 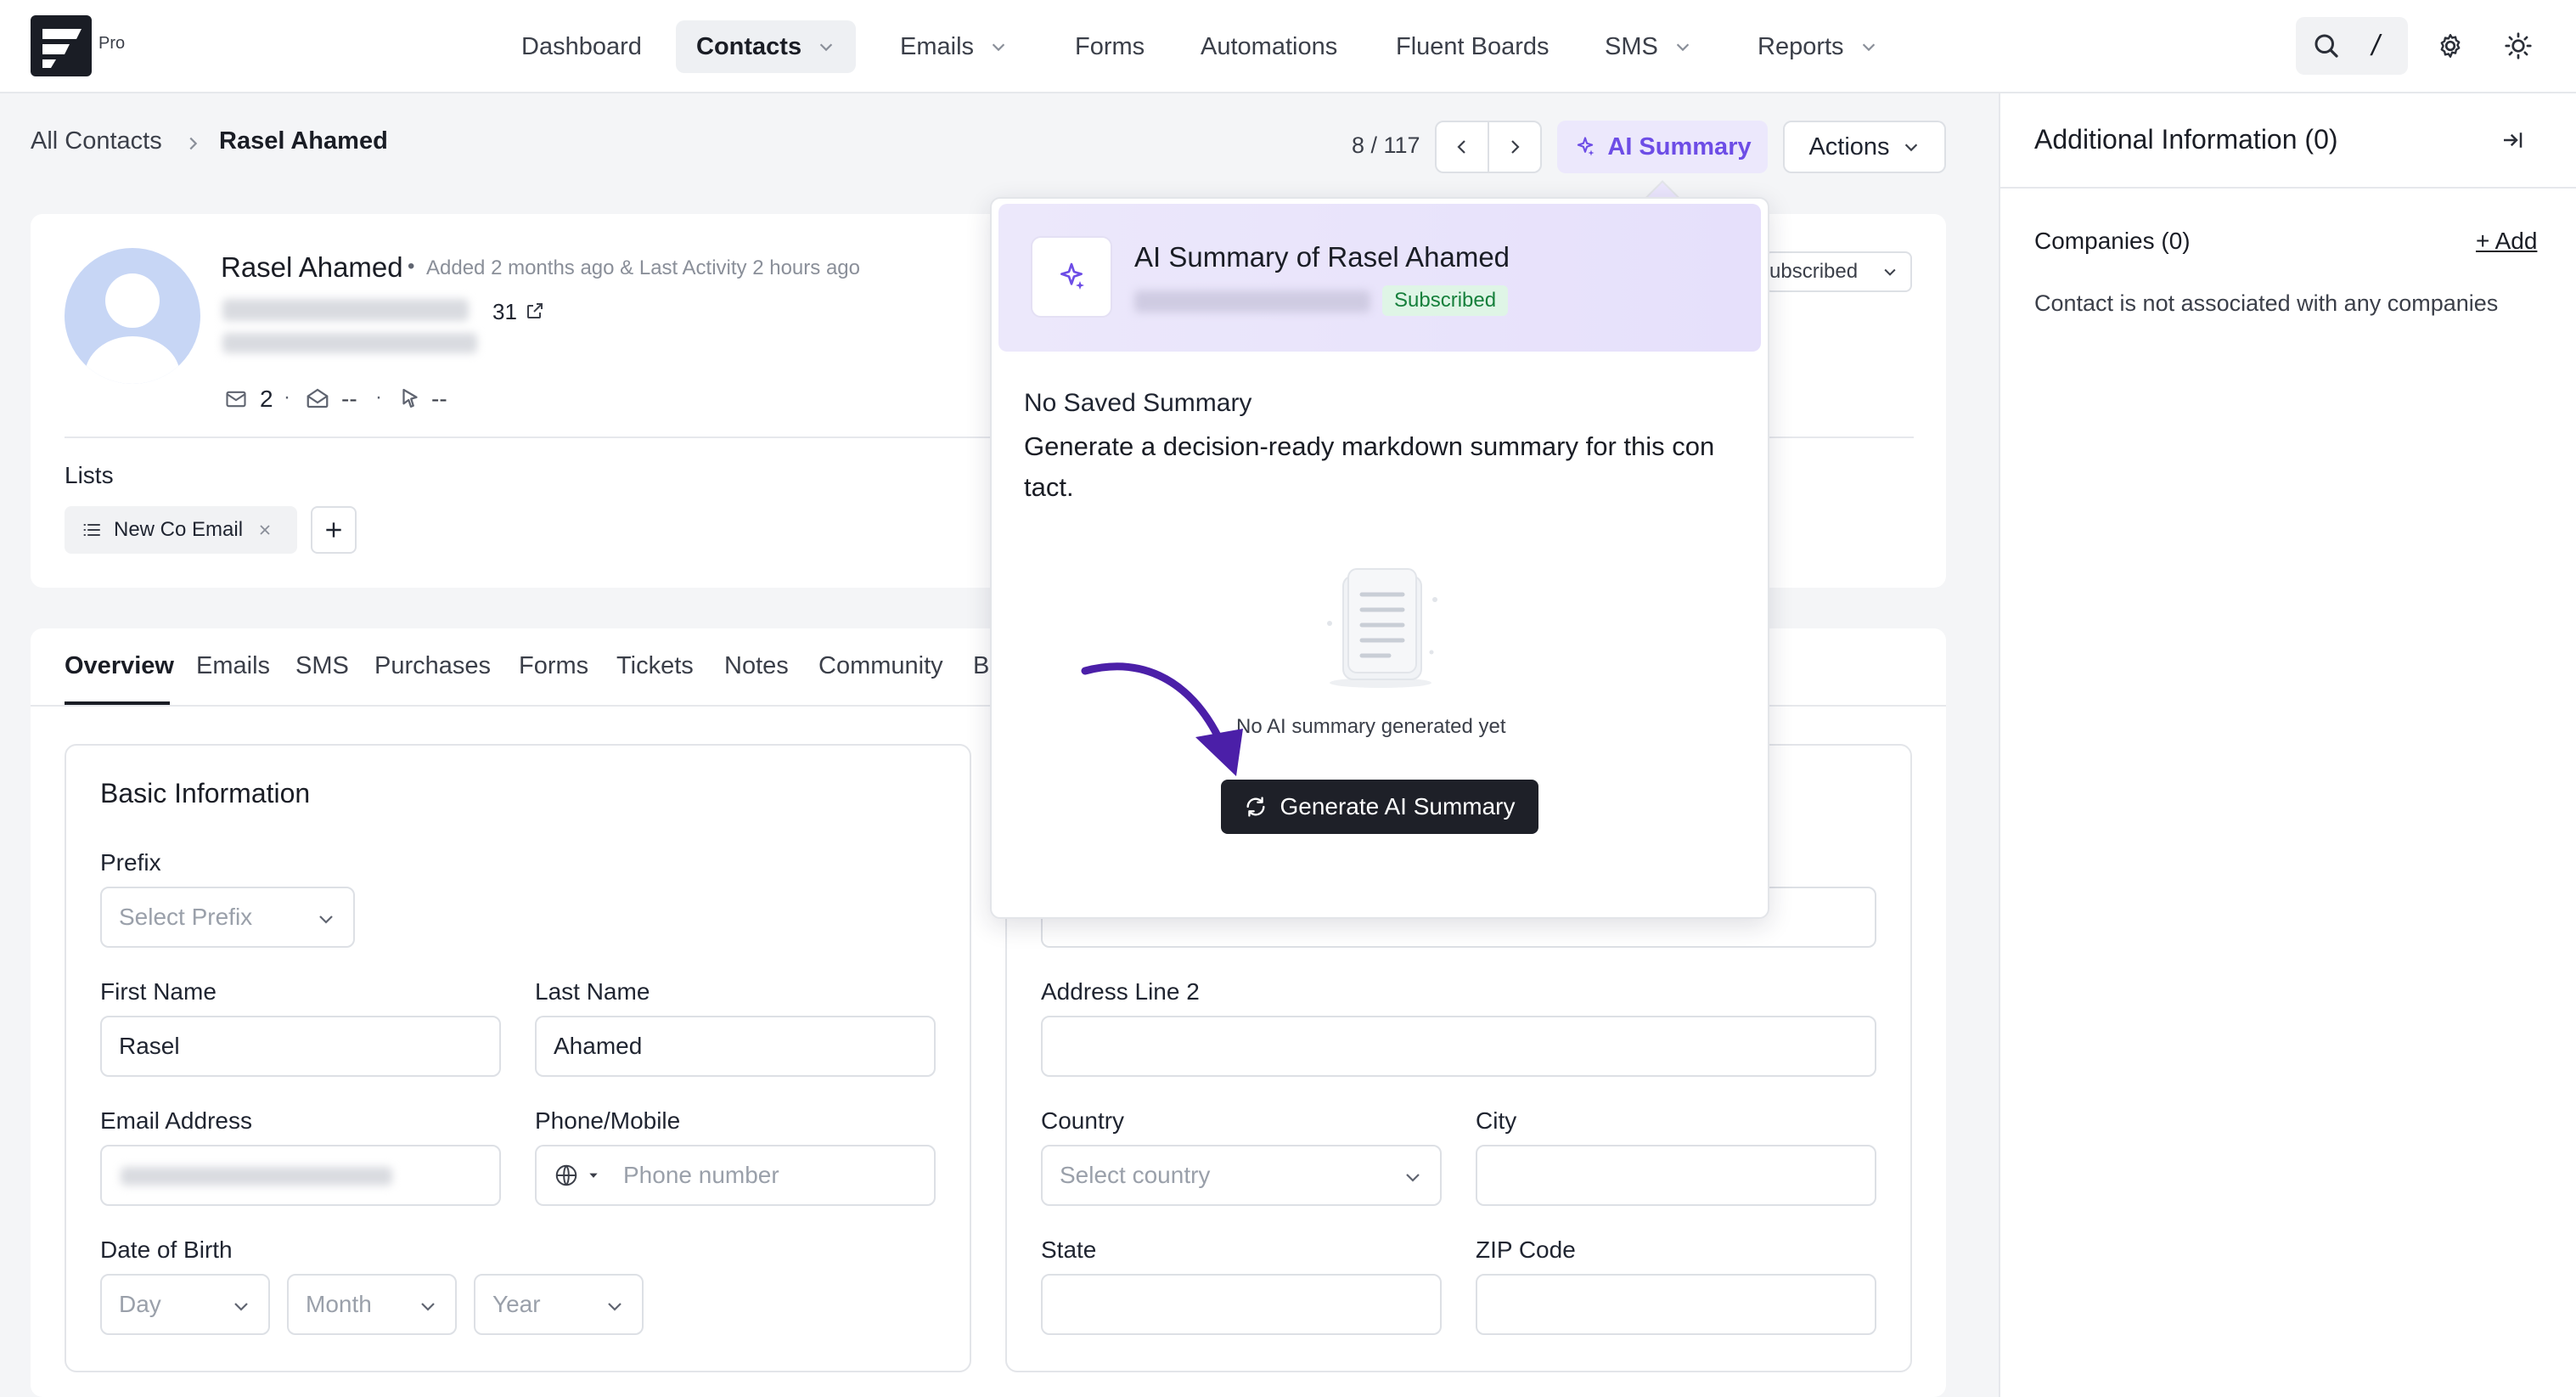 I want to click on tab-notes: Notes, so click(x=756, y=666).